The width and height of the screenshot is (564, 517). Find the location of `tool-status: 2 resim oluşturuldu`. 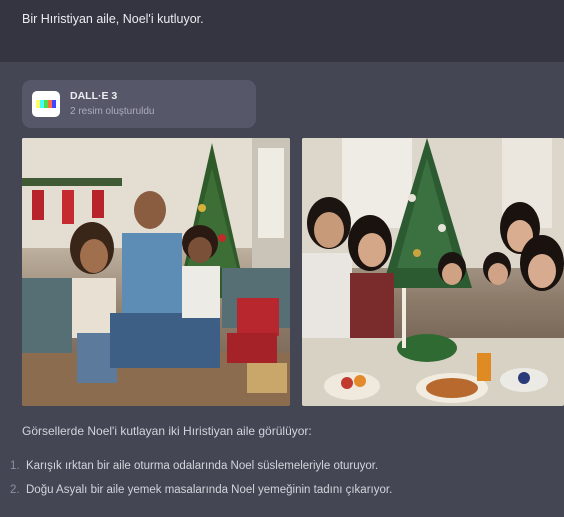

tool-status: 2 resim oluşturuldu is located at coordinates (112, 111).